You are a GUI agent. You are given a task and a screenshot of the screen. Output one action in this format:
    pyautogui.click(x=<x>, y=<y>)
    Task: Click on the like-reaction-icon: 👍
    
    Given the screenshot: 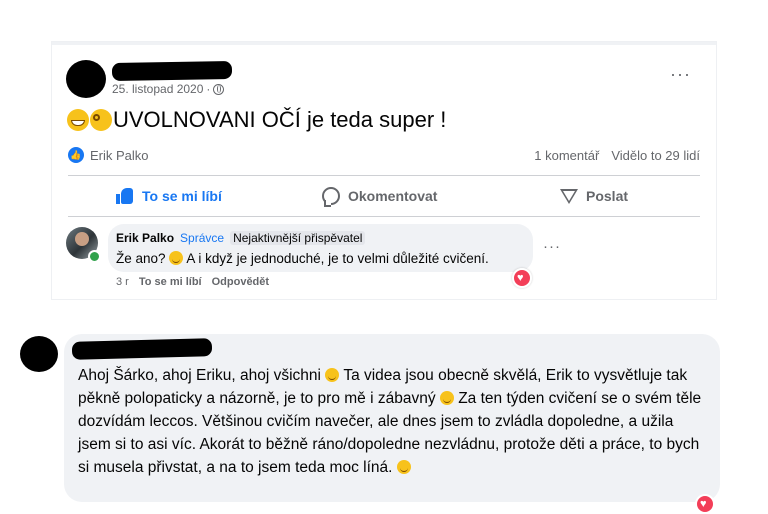 What is the action you would take?
    pyautogui.click(x=76, y=155)
    